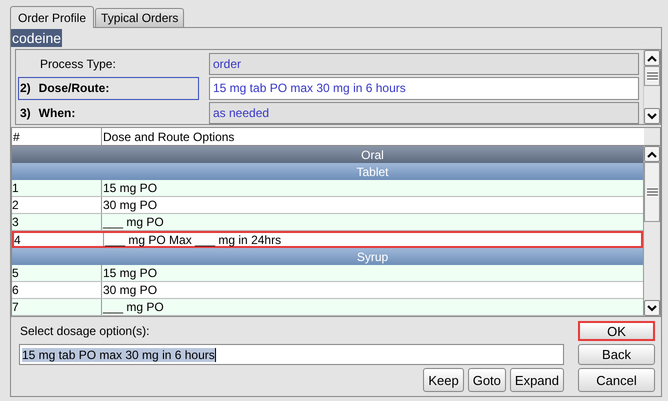 This screenshot has height=401, width=668. What do you see at coordinates (108, 113) in the screenshot?
I see `field-label: 3) When:` at bounding box center [108, 113].